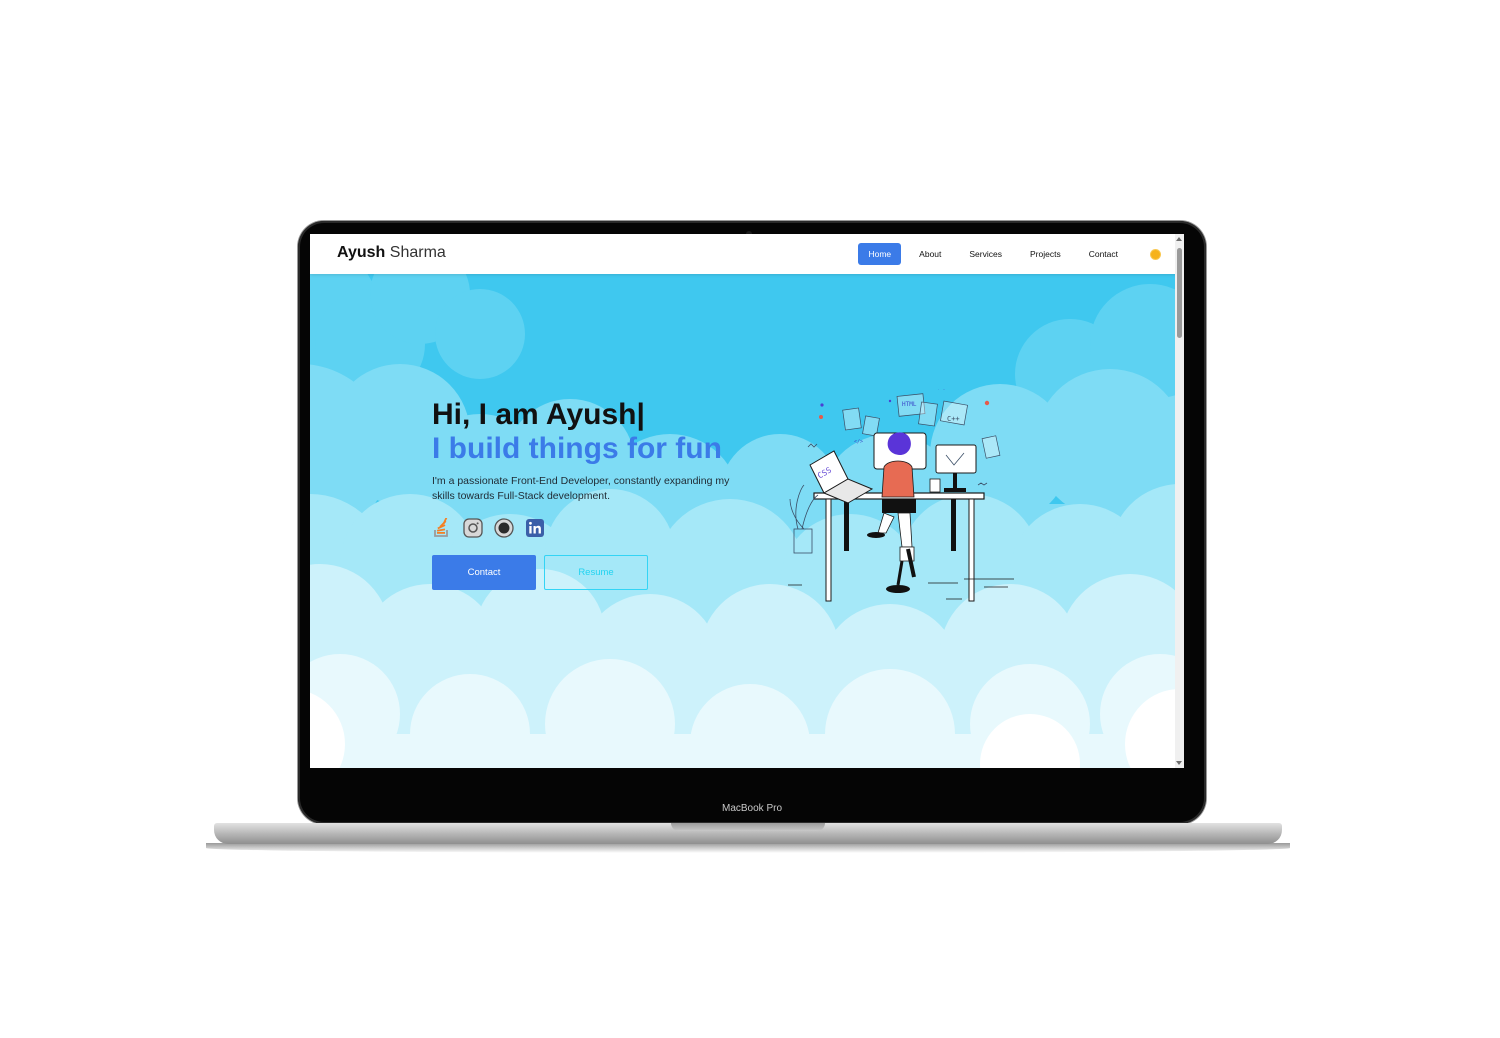  Describe the element at coordinates (484, 572) in the screenshot. I see `contact-button: Contact` at that location.